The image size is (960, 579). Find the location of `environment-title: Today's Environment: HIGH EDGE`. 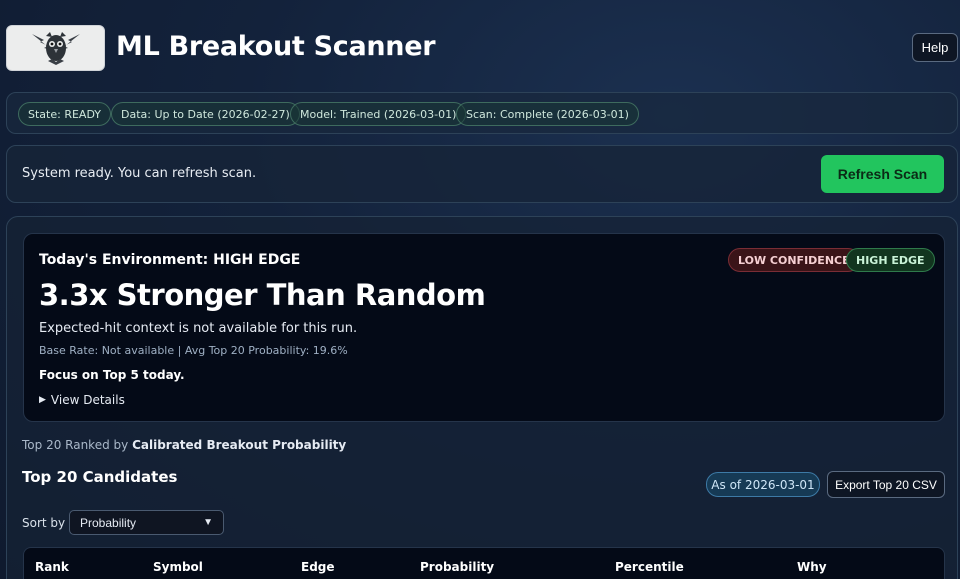

environment-title: Today's Environment: HIGH EDGE is located at coordinates (170, 260).